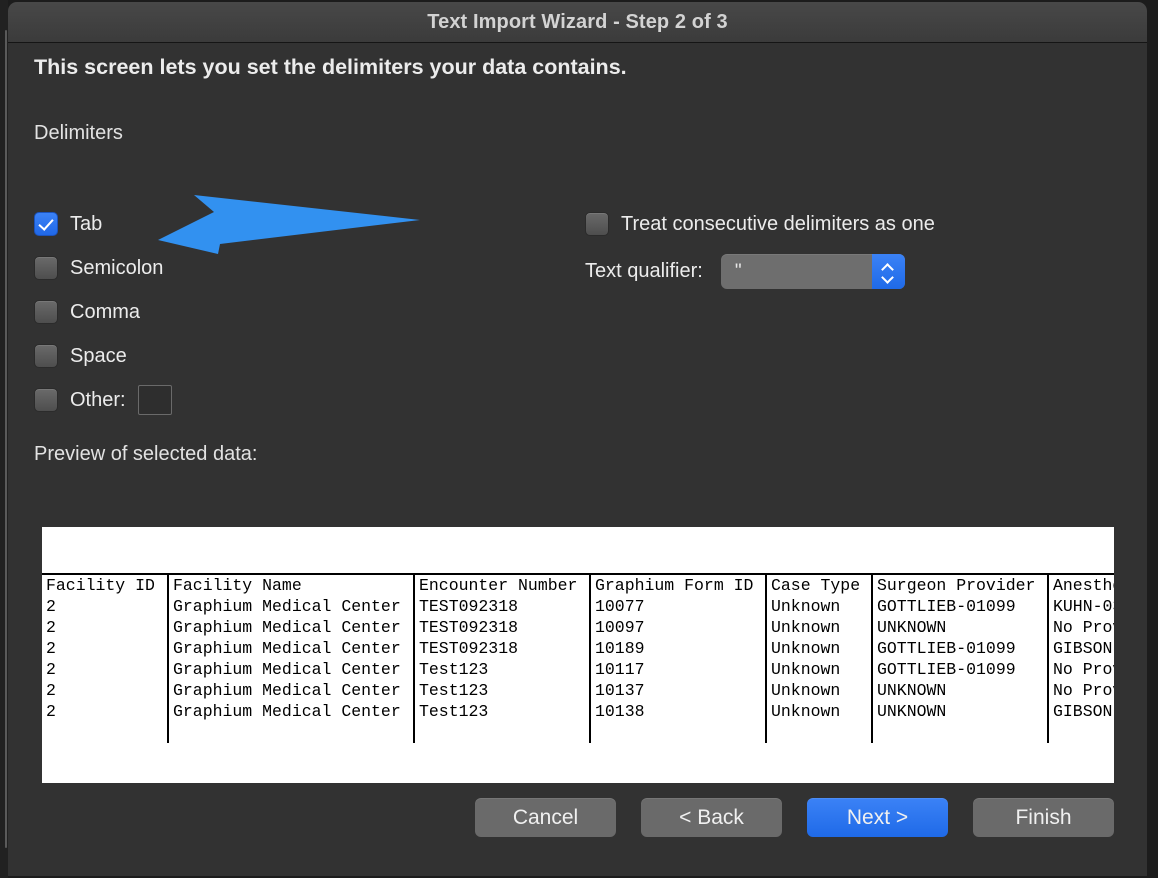 This screenshot has height=878, width=1158. I want to click on table-row-cell: 10189, so click(678, 648).